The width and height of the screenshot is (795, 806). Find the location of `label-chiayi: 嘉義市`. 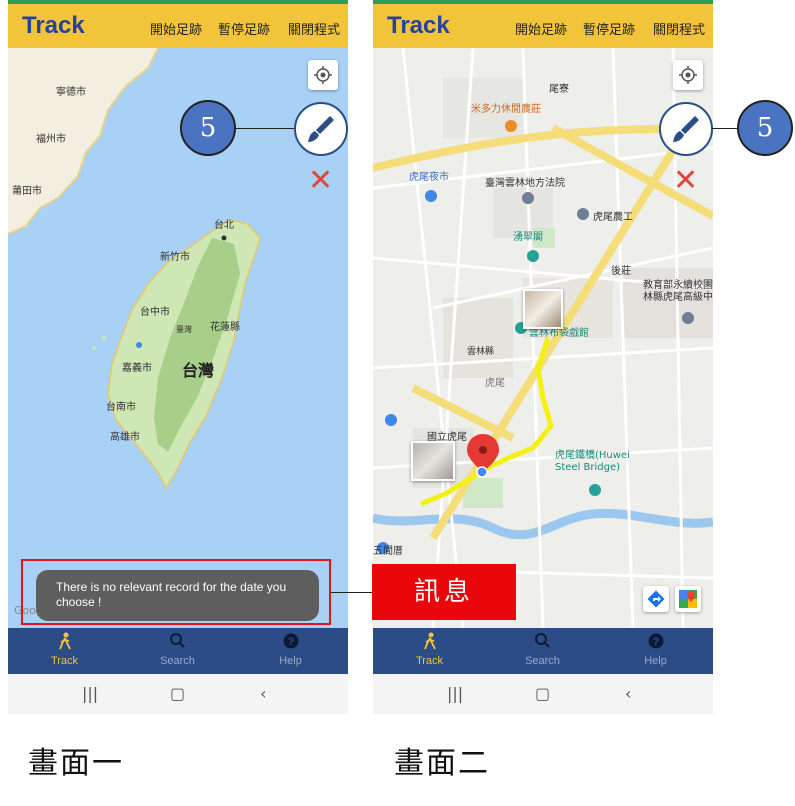

label-chiayi: 嘉義市 is located at coordinates (137, 368).